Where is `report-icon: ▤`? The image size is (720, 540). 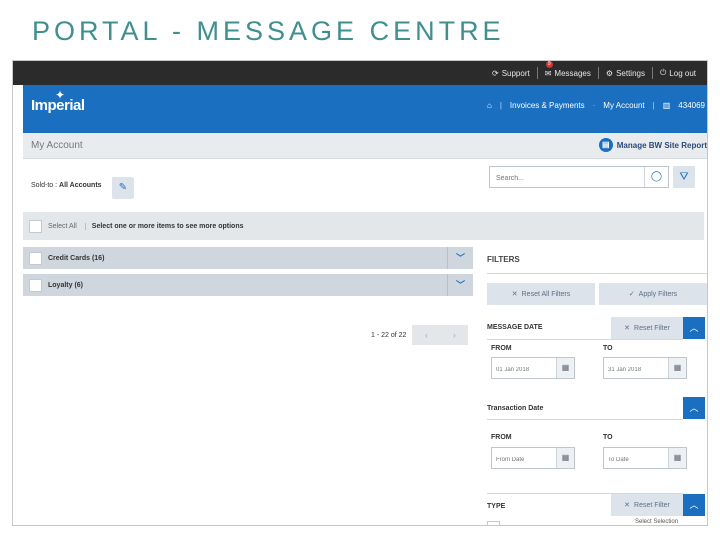
report-icon: ▤ is located at coordinates (605, 145).